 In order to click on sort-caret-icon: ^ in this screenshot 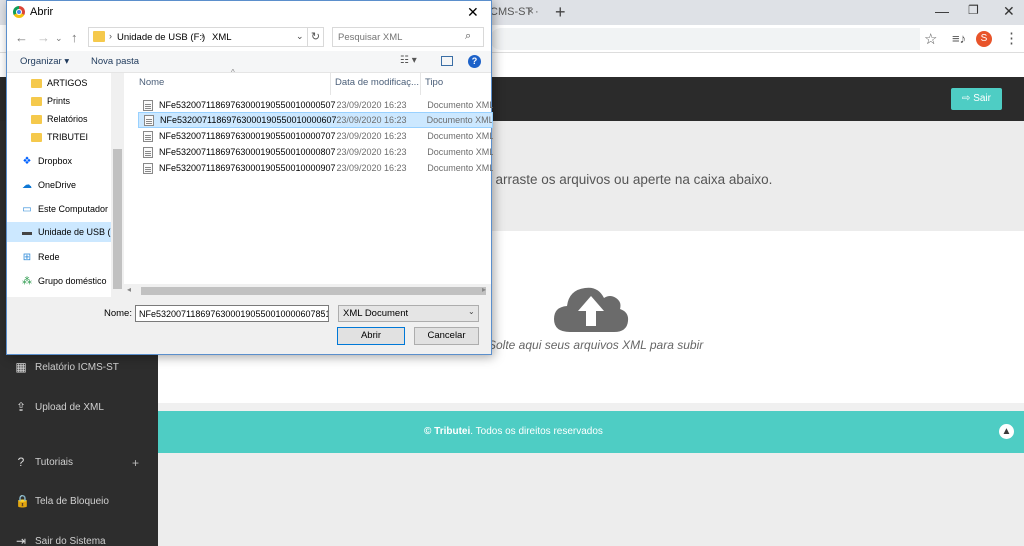, I will do `click(233, 72)`.